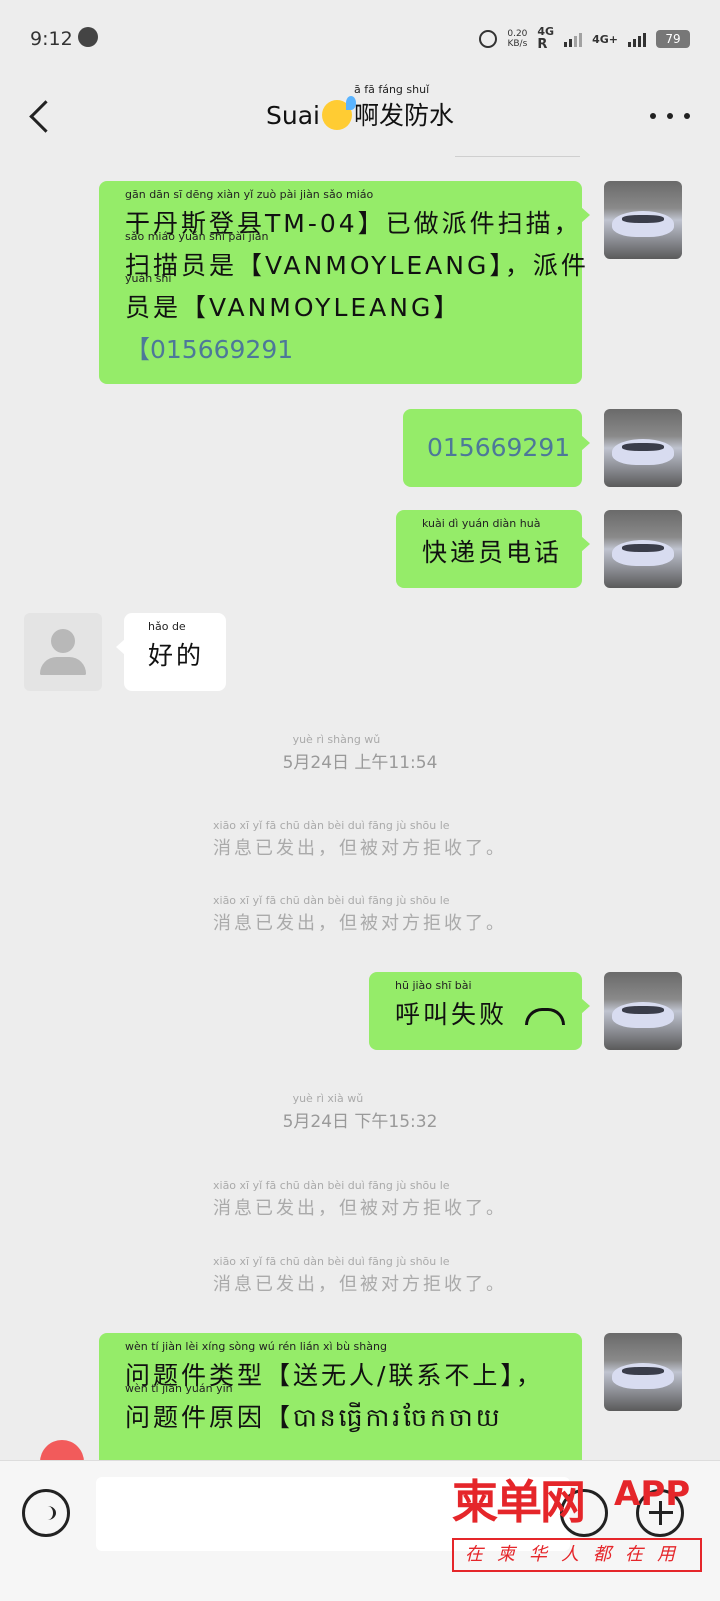 This screenshot has height=1601, width=720. I want to click on status-icons: 0.20 KB/s 4G R 4G+ 79, so click(584, 39).